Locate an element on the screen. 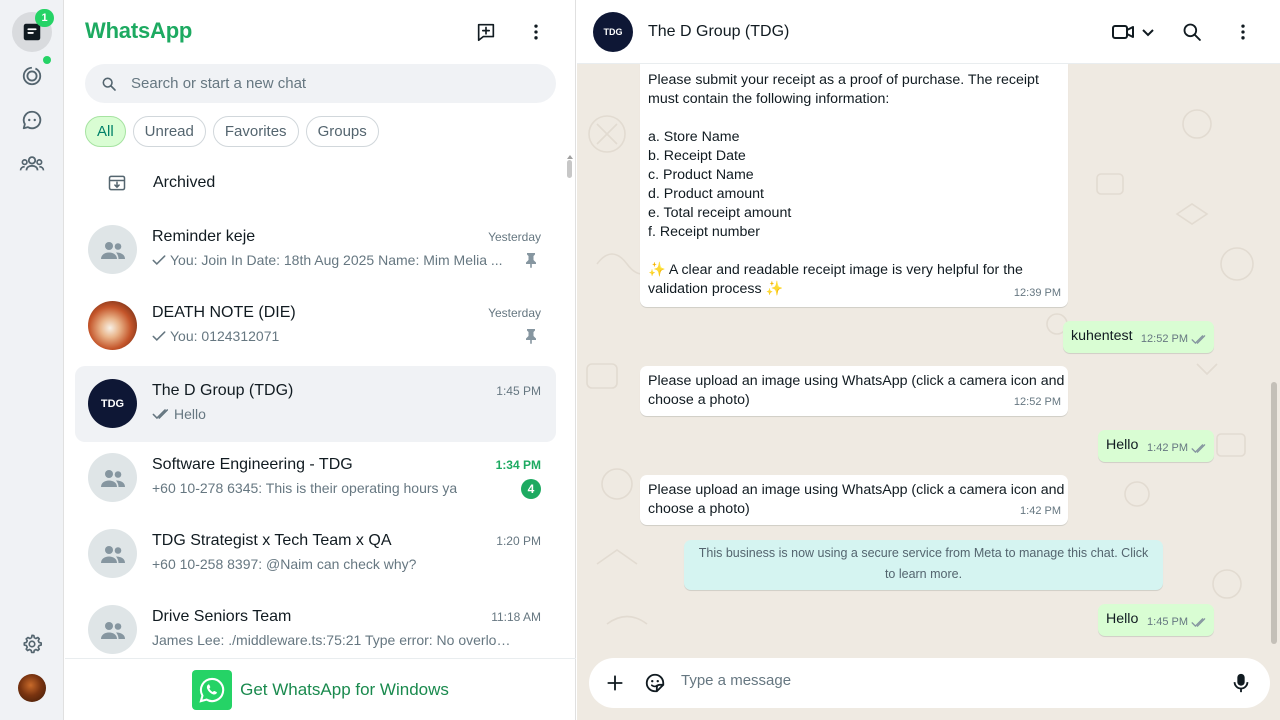 The image size is (1280, 720). sticker-button is located at coordinates (655, 683).